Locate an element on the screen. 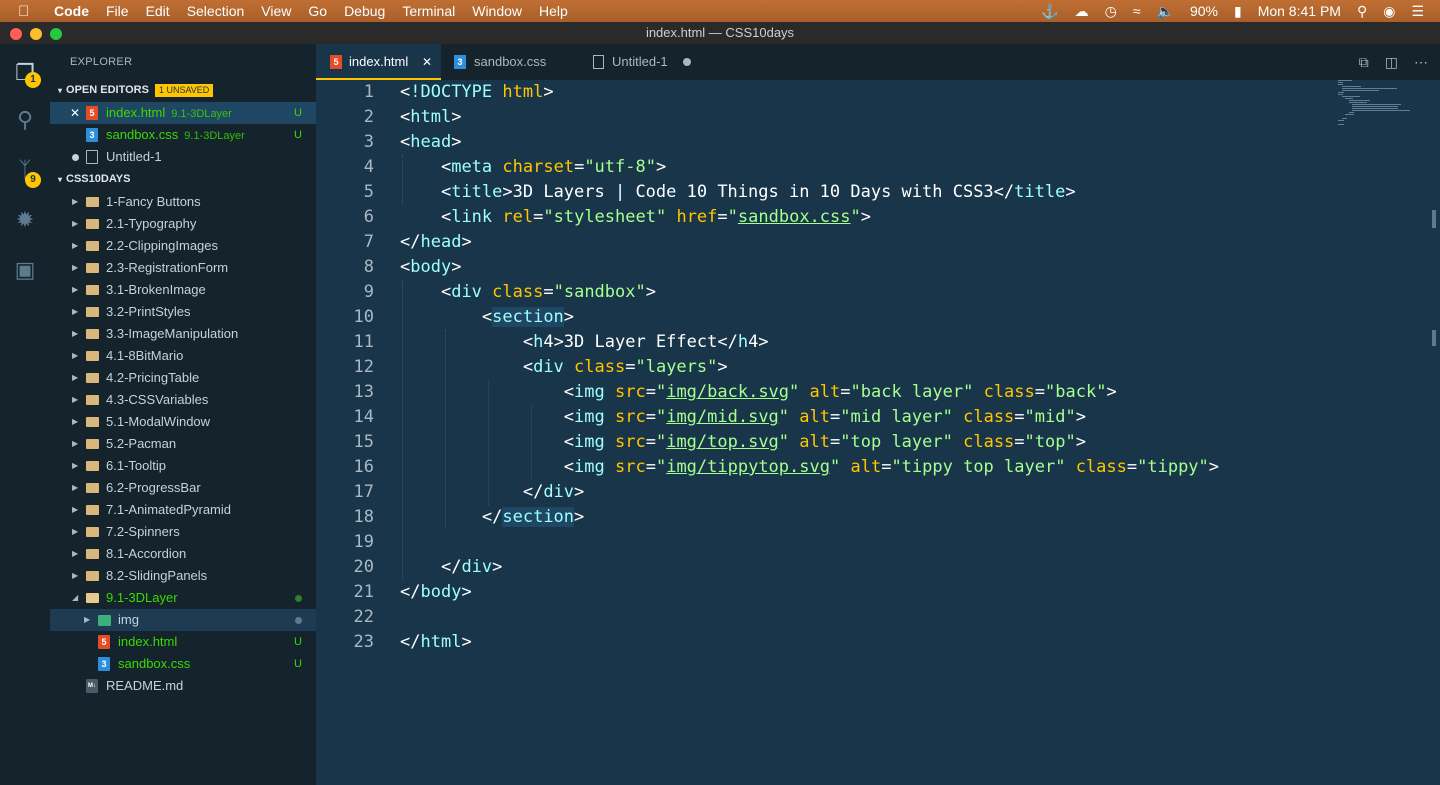  code-line: <html> is located at coordinates (430, 117).